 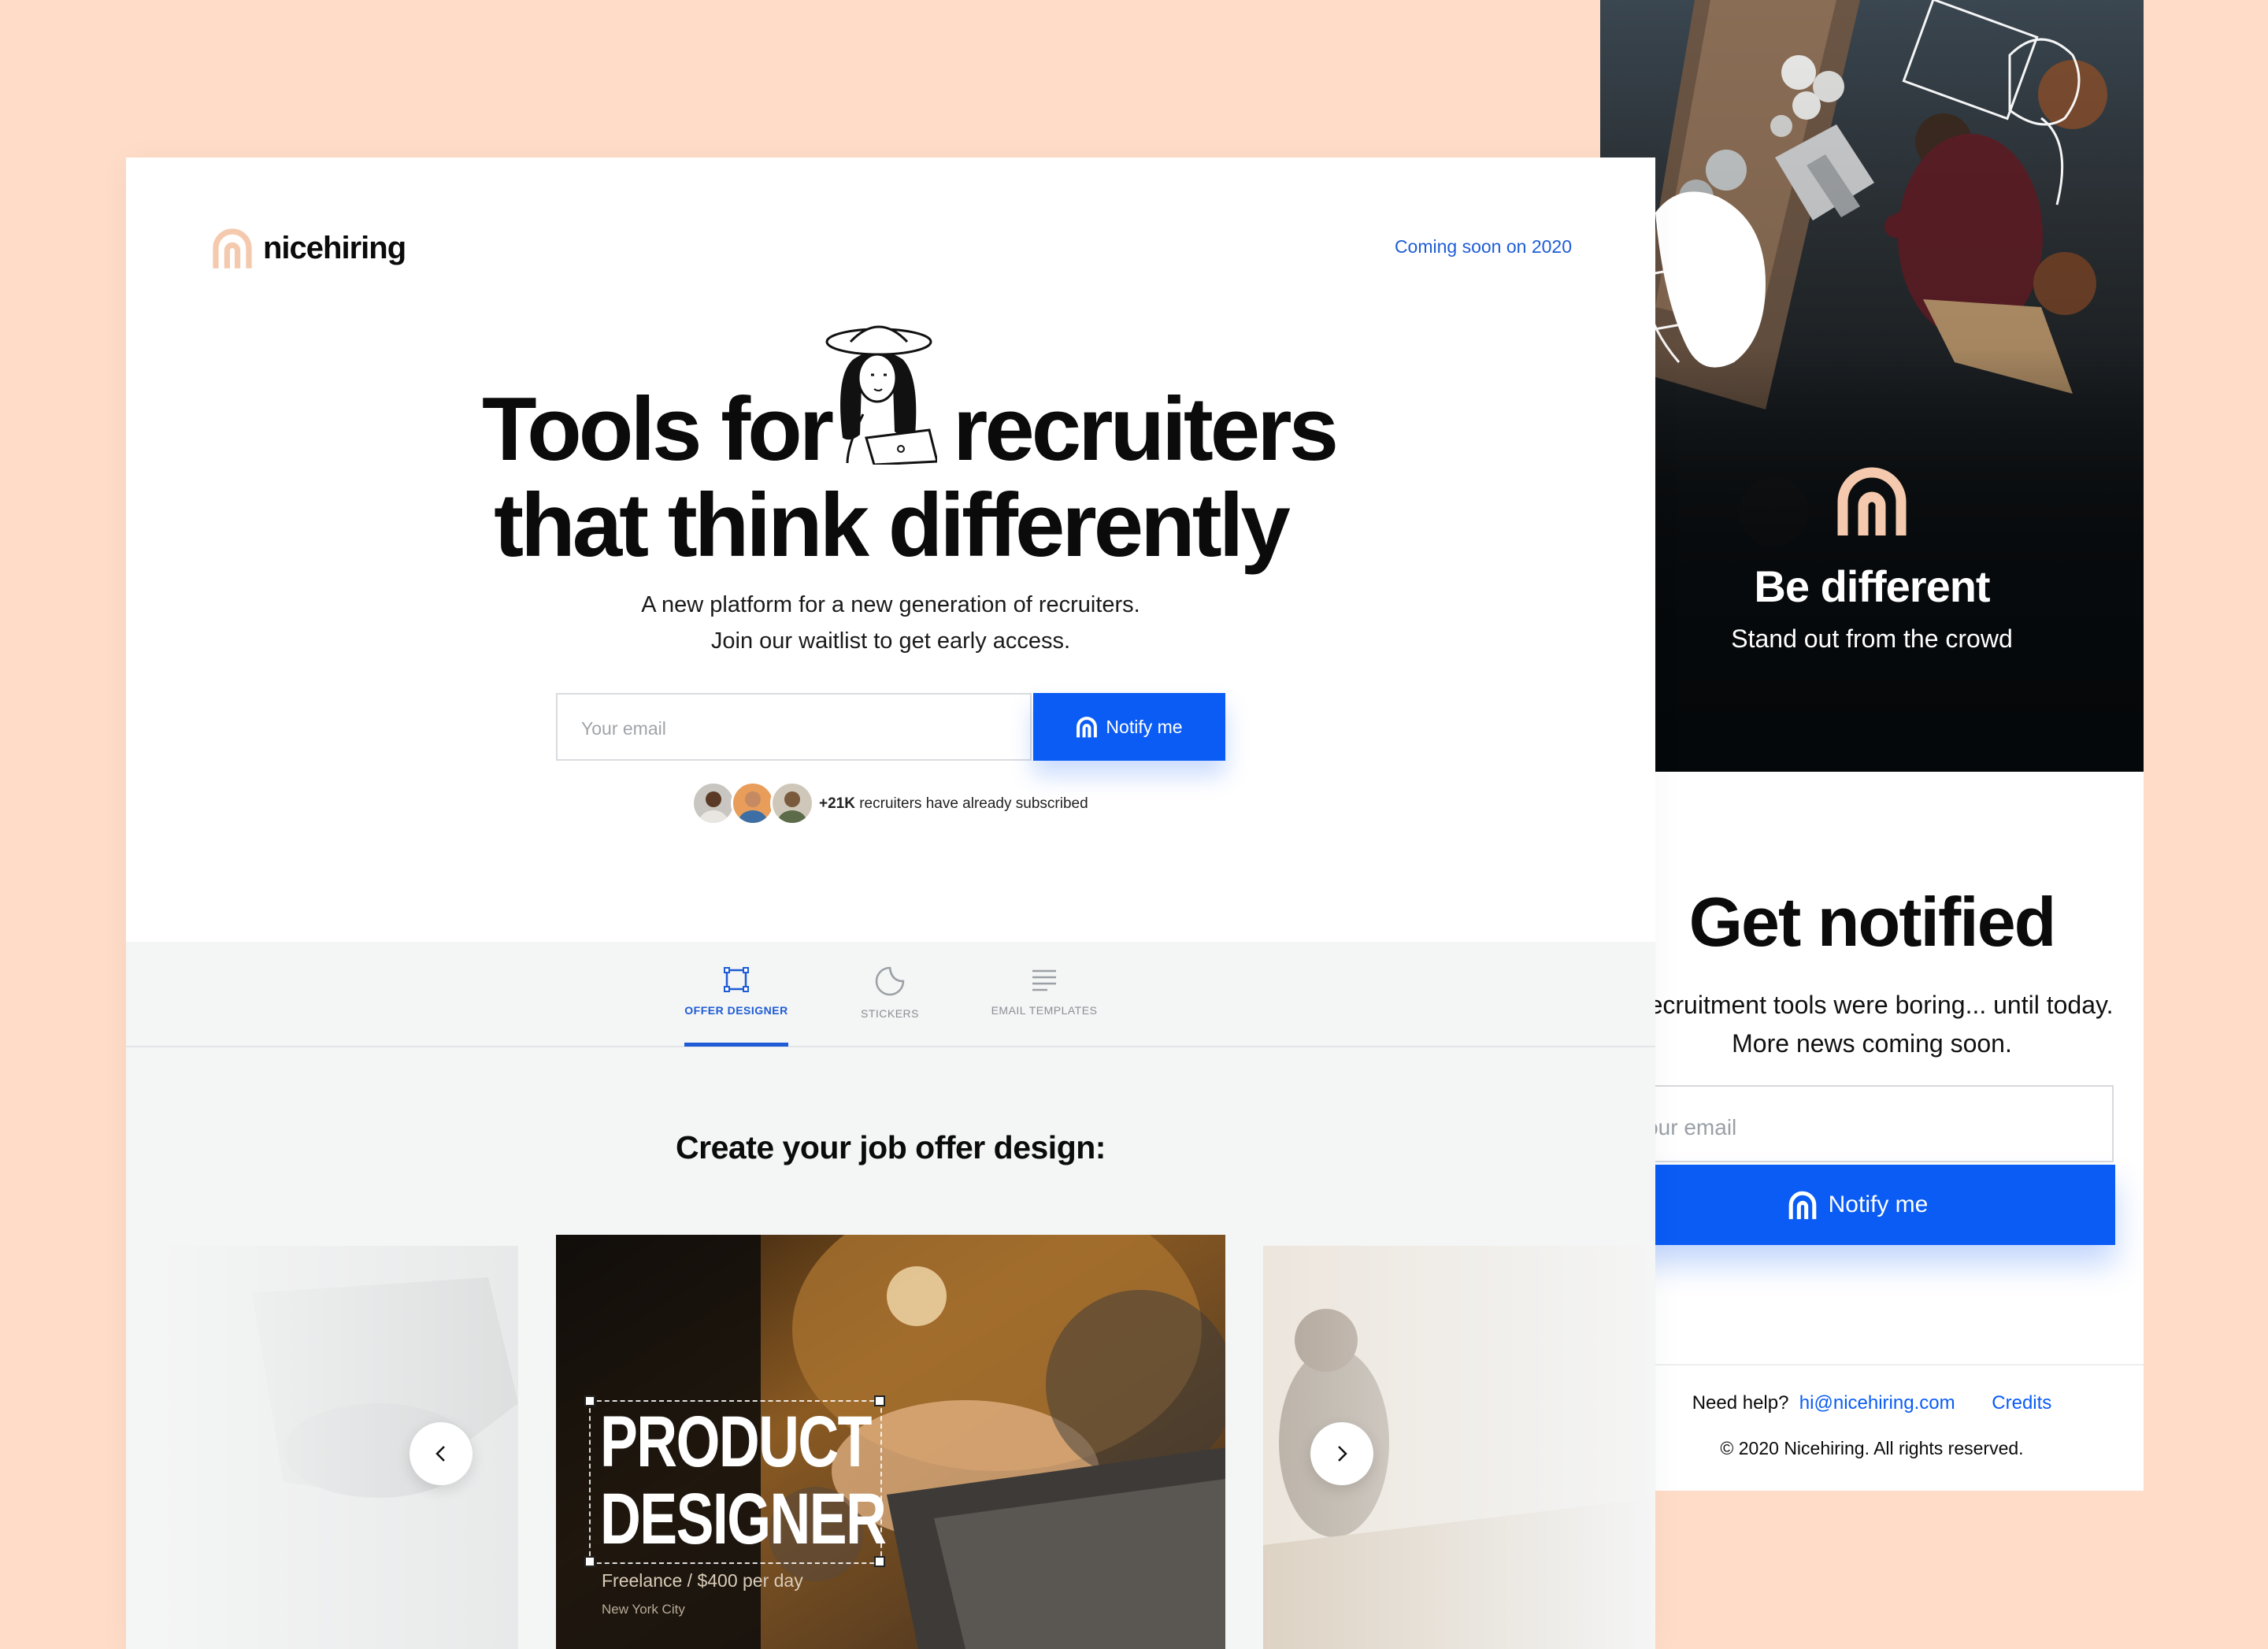 What do you see at coordinates (736, 1442) in the screenshot?
I see `job-title-line-1: PRODUCT` at bounding box center [736, 1442].